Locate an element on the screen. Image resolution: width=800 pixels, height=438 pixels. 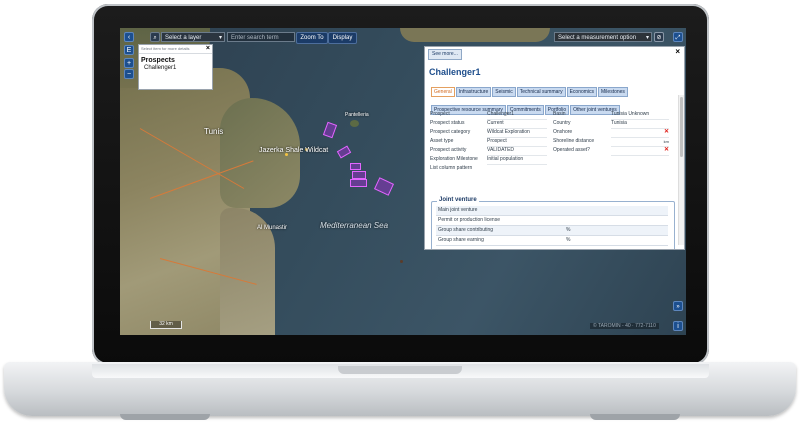
chevron-double-icon: » is located at coordinates (678, 307).